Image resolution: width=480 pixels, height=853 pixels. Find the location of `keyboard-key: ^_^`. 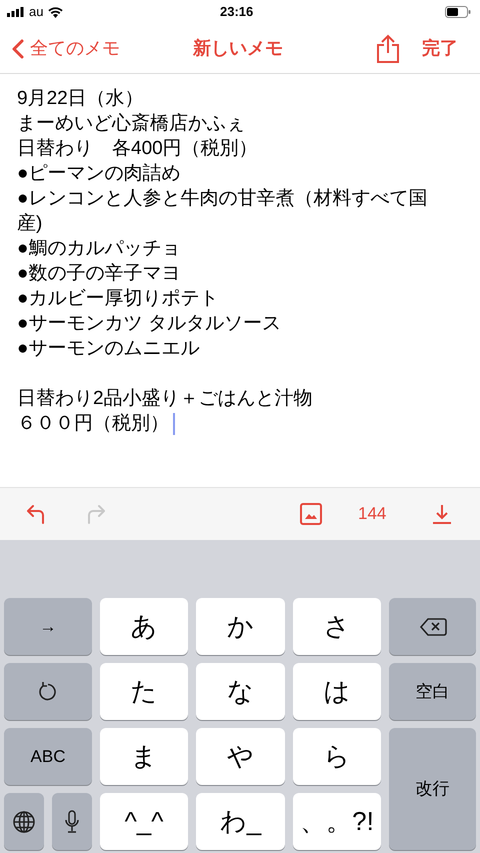

keyboard-key: ^_^ is located at coordinates (144, 821).